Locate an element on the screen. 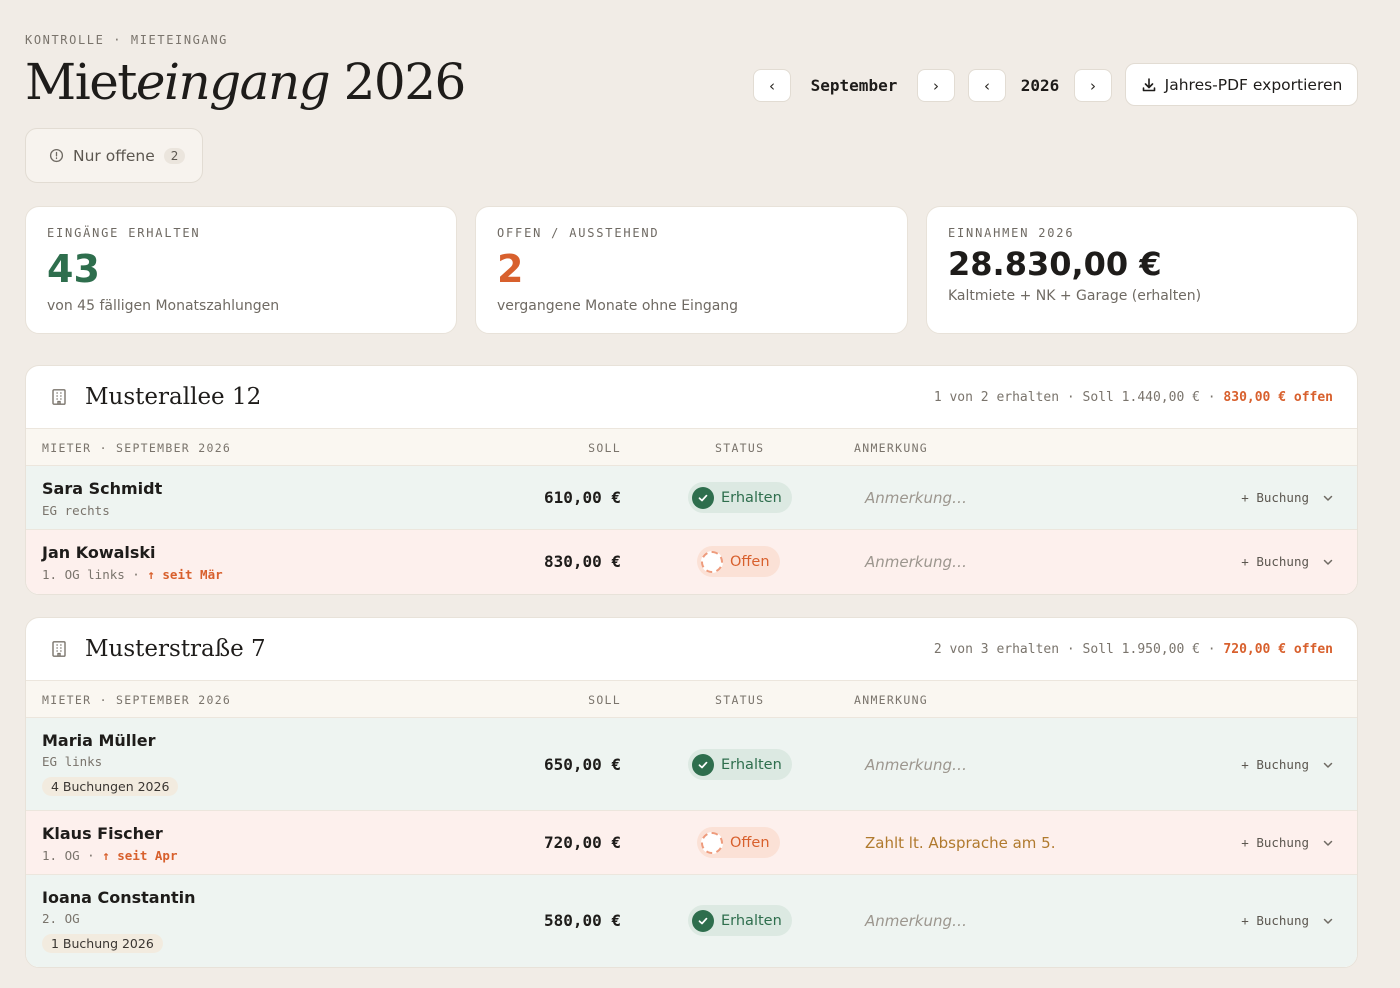 This screenshot has height=988, width=1400. title-part-italic: eingang is located at coordinates (233, 82).